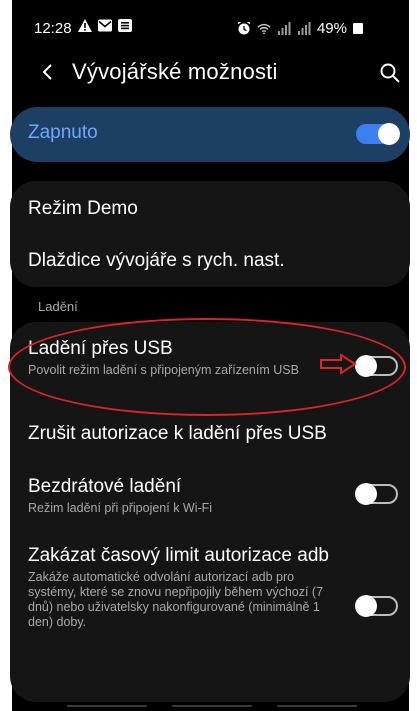  What do you see at coordinates (58, 306) in the screenshot?
I see `section-label-debugging: Ladění` at bounding box center [58, 306].